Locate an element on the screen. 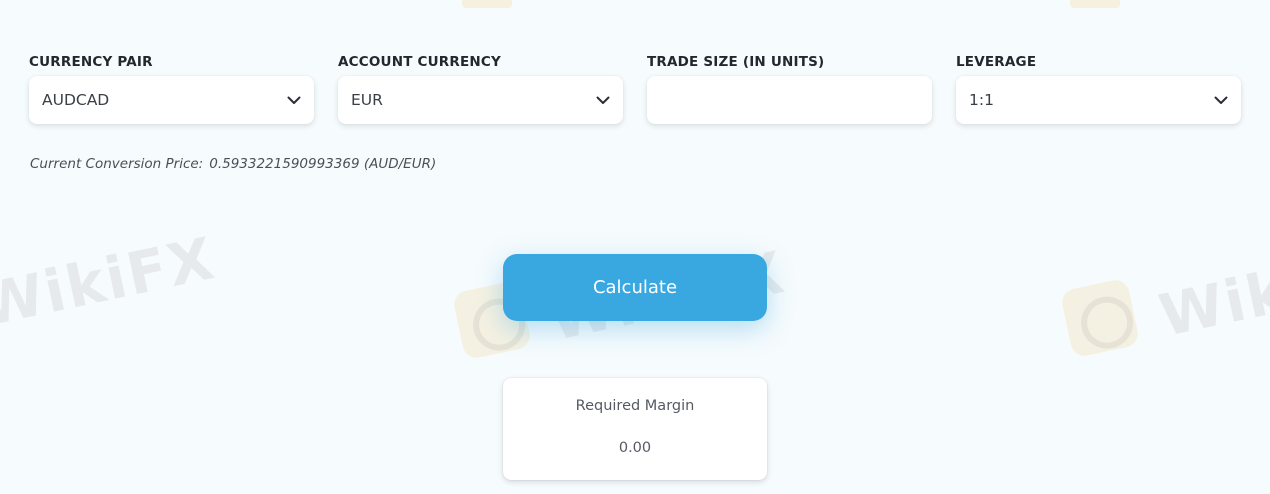 The height and width of the screenshot is (494, 1270). calculate-button: Calculate is located at coordinates (635, 287).